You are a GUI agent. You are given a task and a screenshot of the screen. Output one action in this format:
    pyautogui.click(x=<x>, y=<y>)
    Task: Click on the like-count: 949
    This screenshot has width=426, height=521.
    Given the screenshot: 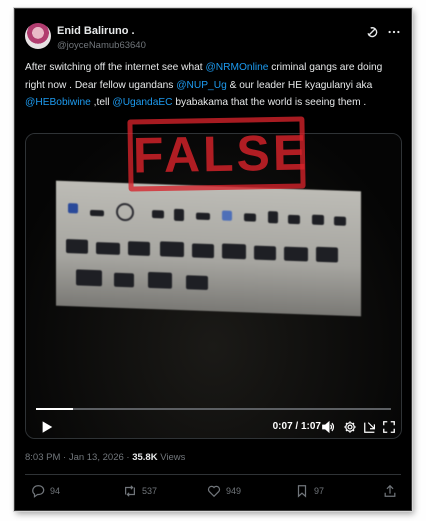 What is the action you would take?
    pyautogui.click(x=234, y=491)
    